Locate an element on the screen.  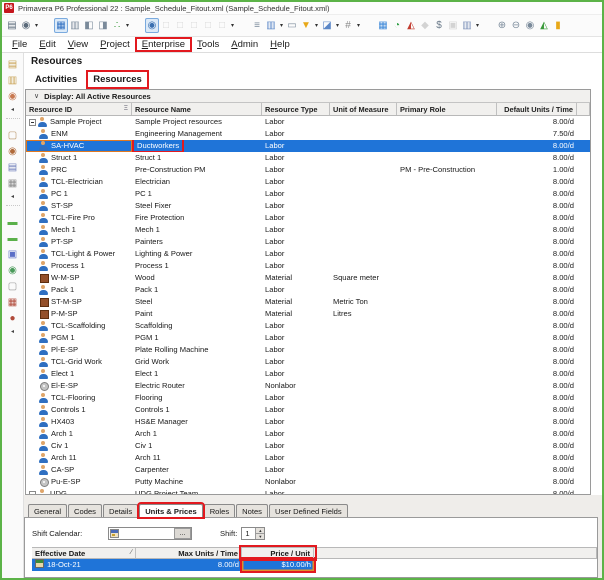
expand-collapse-icon is located at coordinates (32, 122).